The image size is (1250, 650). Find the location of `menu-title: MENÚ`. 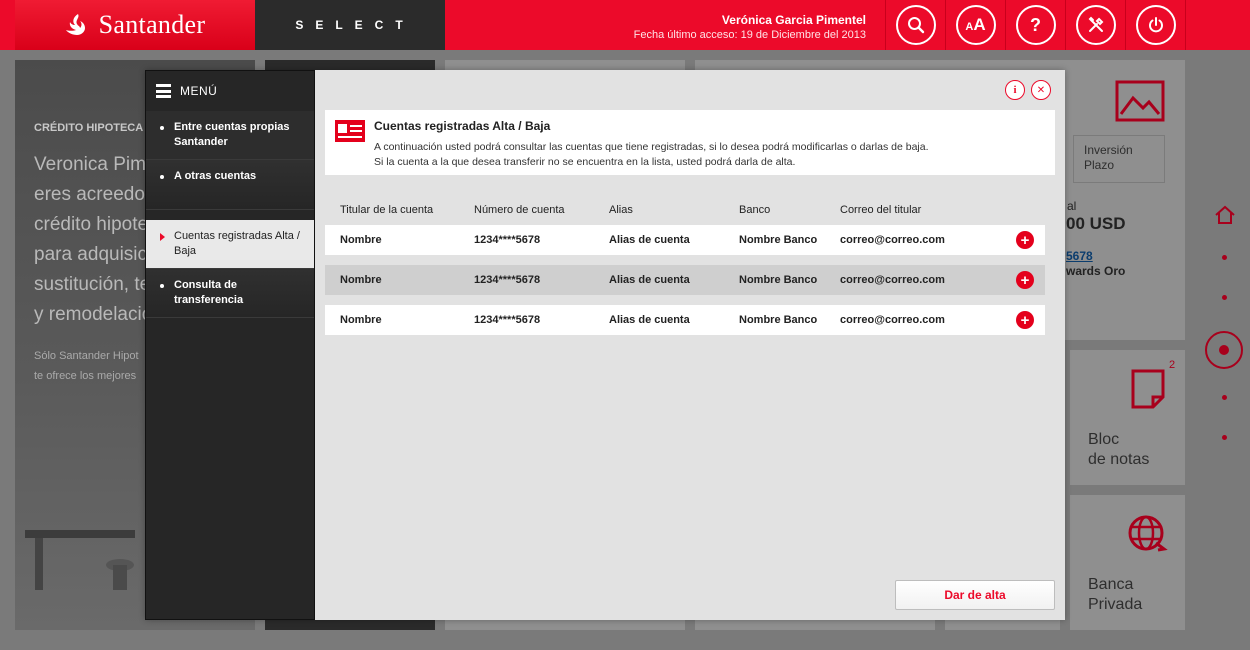

menu-title: MENÚ is located at coordinates (199, 91).